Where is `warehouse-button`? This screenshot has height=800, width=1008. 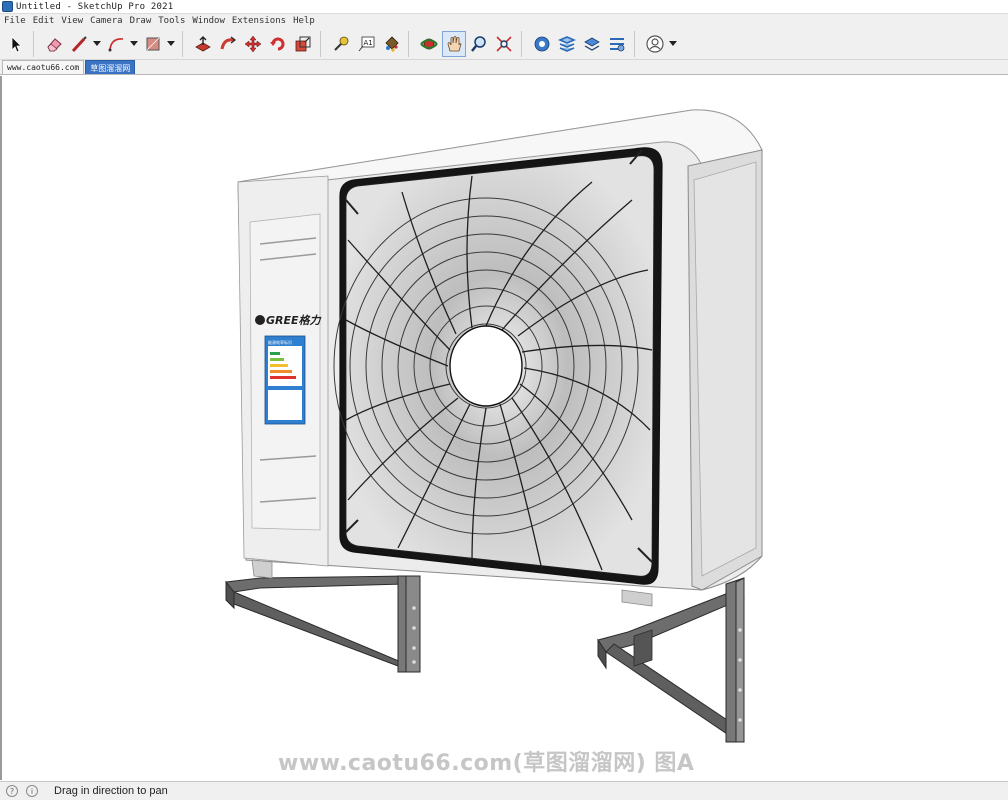
warehouse-button is located at coordinates (542, 44).